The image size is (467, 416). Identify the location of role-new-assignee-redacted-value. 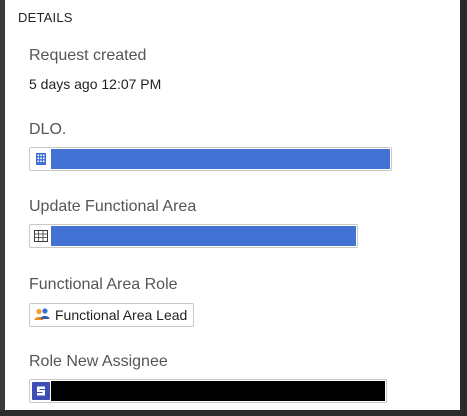
(218, 391).